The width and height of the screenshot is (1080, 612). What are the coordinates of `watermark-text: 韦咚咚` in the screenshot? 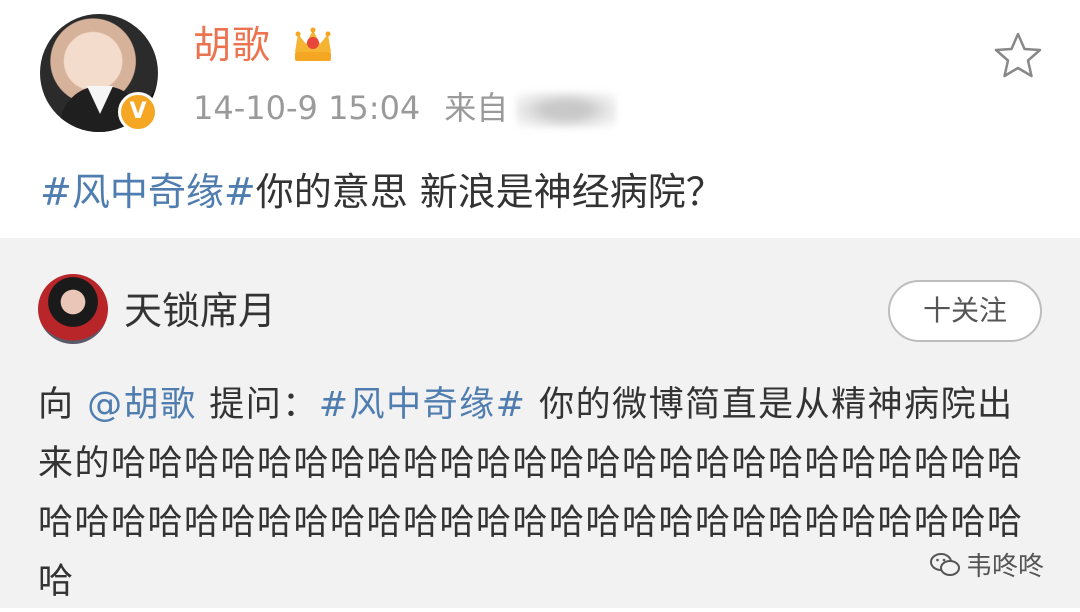 It's located at (1005, 567).